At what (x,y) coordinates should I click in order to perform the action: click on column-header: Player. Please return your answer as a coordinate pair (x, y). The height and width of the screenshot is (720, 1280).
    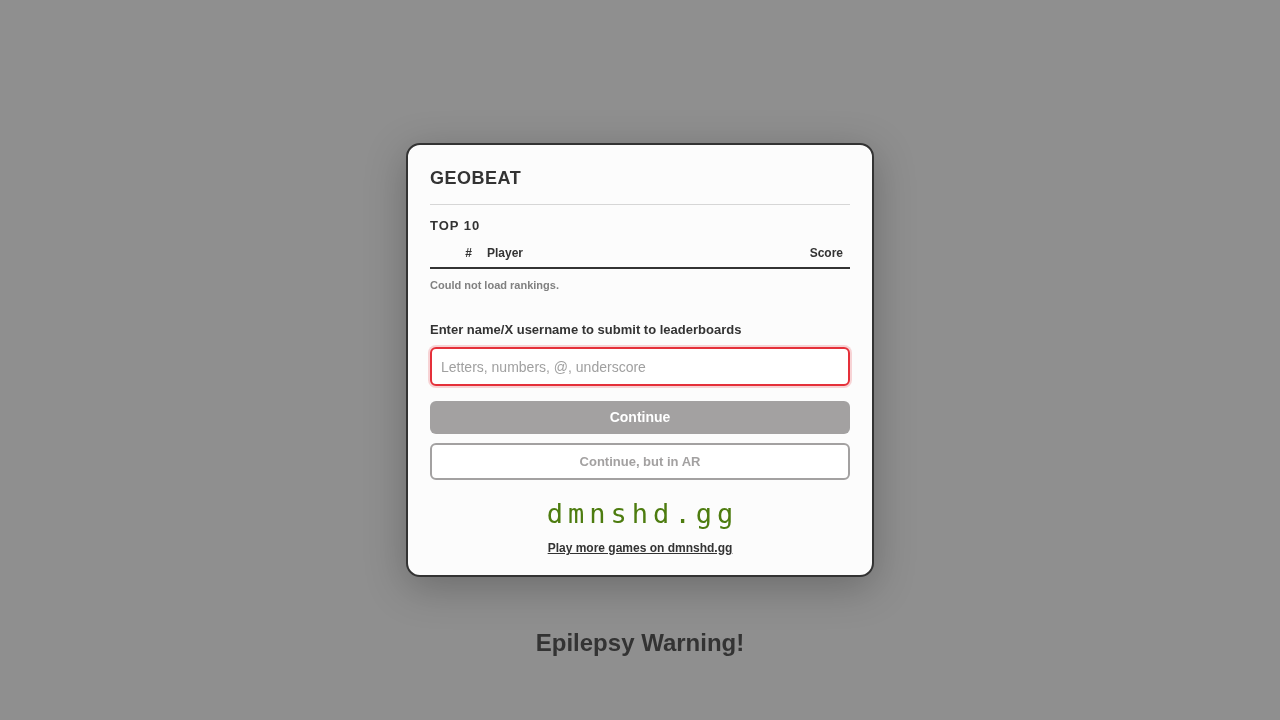
    Looking at the image, I should click on (505, 253).